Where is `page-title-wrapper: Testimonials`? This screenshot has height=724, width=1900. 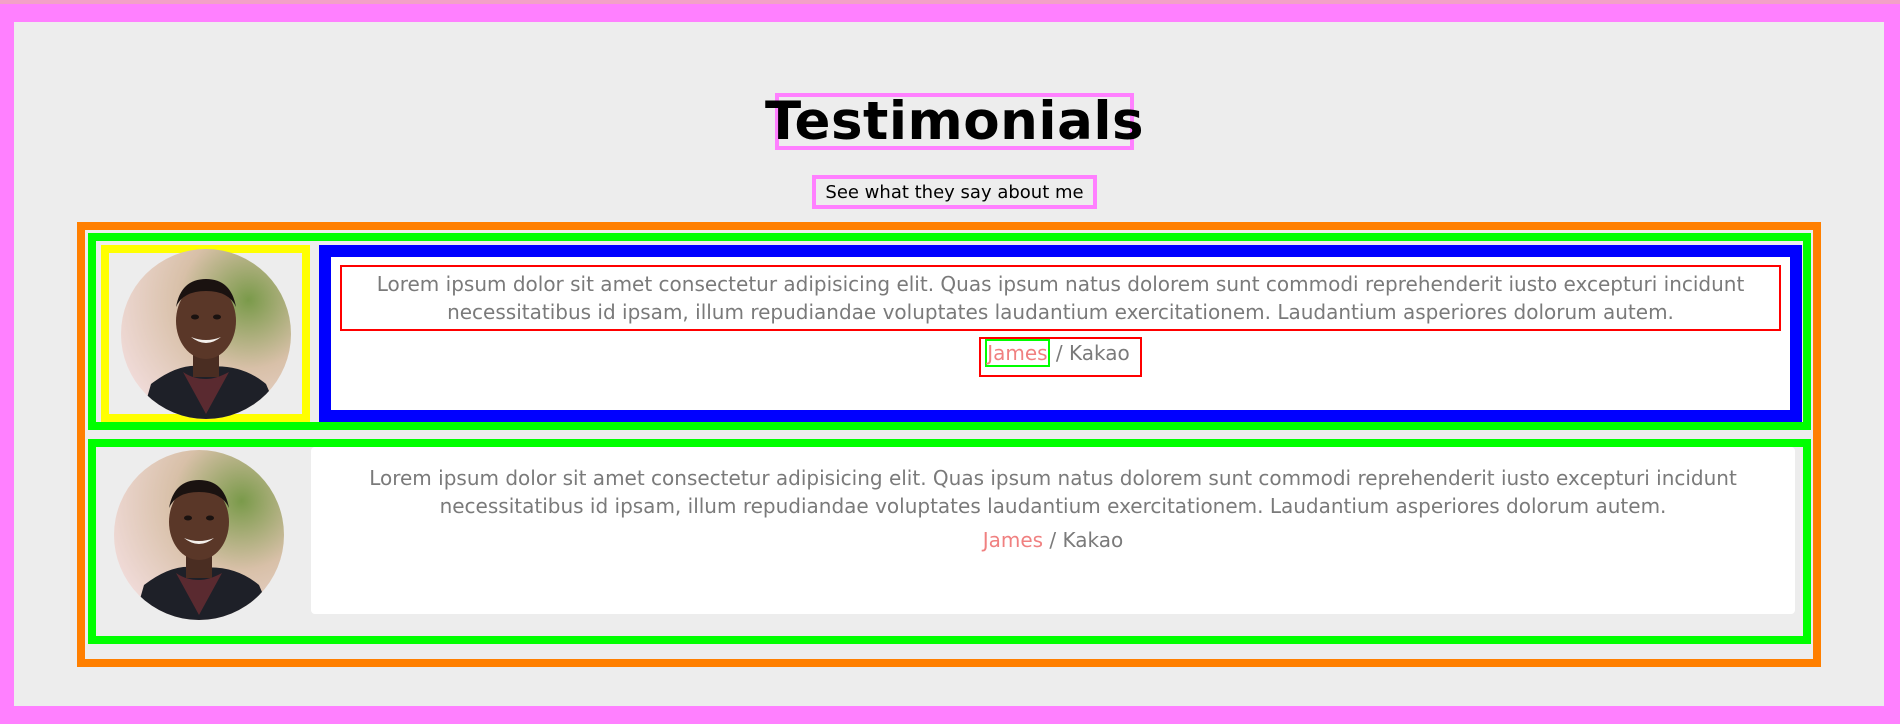 page-title-wrapper: Testimonials is located at coordinates (954, 121).